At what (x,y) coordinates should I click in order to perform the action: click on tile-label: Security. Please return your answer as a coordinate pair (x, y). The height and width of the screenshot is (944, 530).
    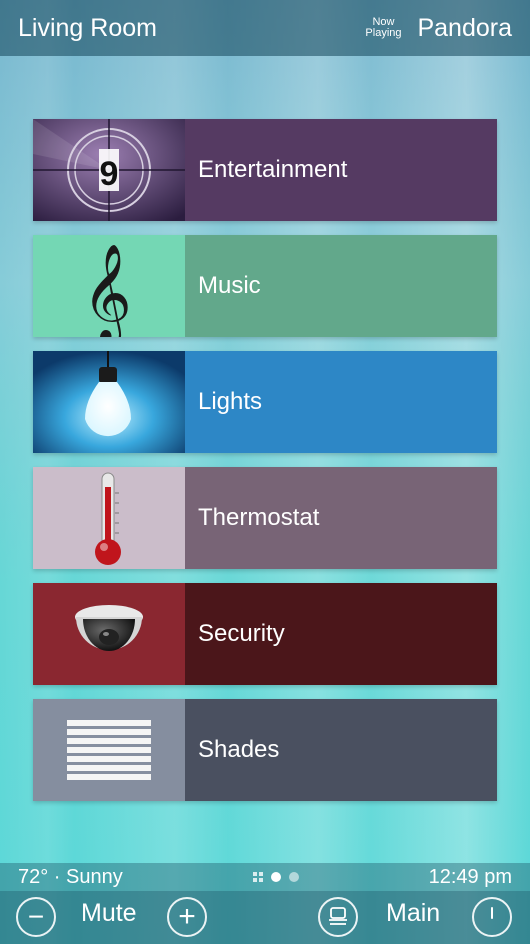
    Looking at the image, I should click on (341, 634).